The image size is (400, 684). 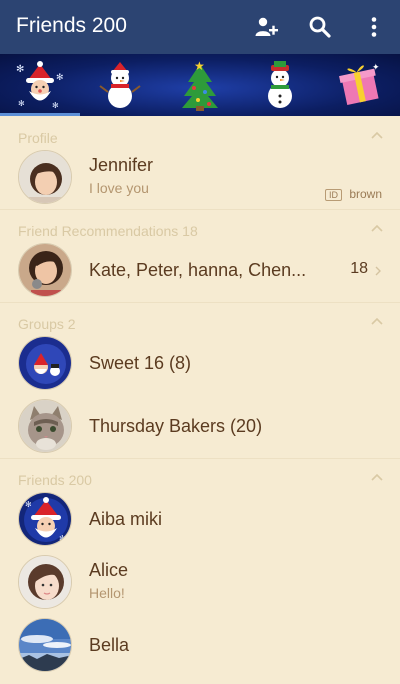 I want to click on friend-alice-photo-icon, so click(x=45, y=582).